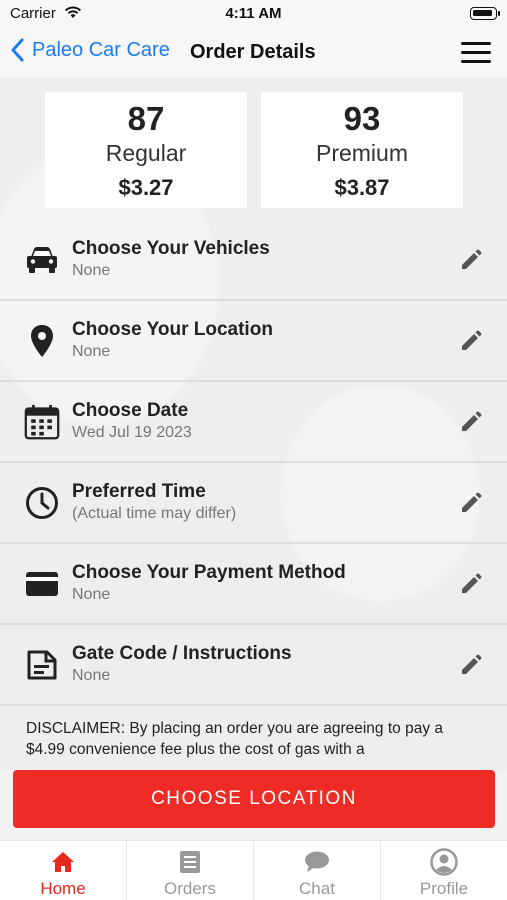 Image resolution: width=507 pixels, height=900 pixels. What do you see at coordinates (101, 49) in the screenshot?
I see `back-label: Paleo Car Care` at bounding box center [101, 49].